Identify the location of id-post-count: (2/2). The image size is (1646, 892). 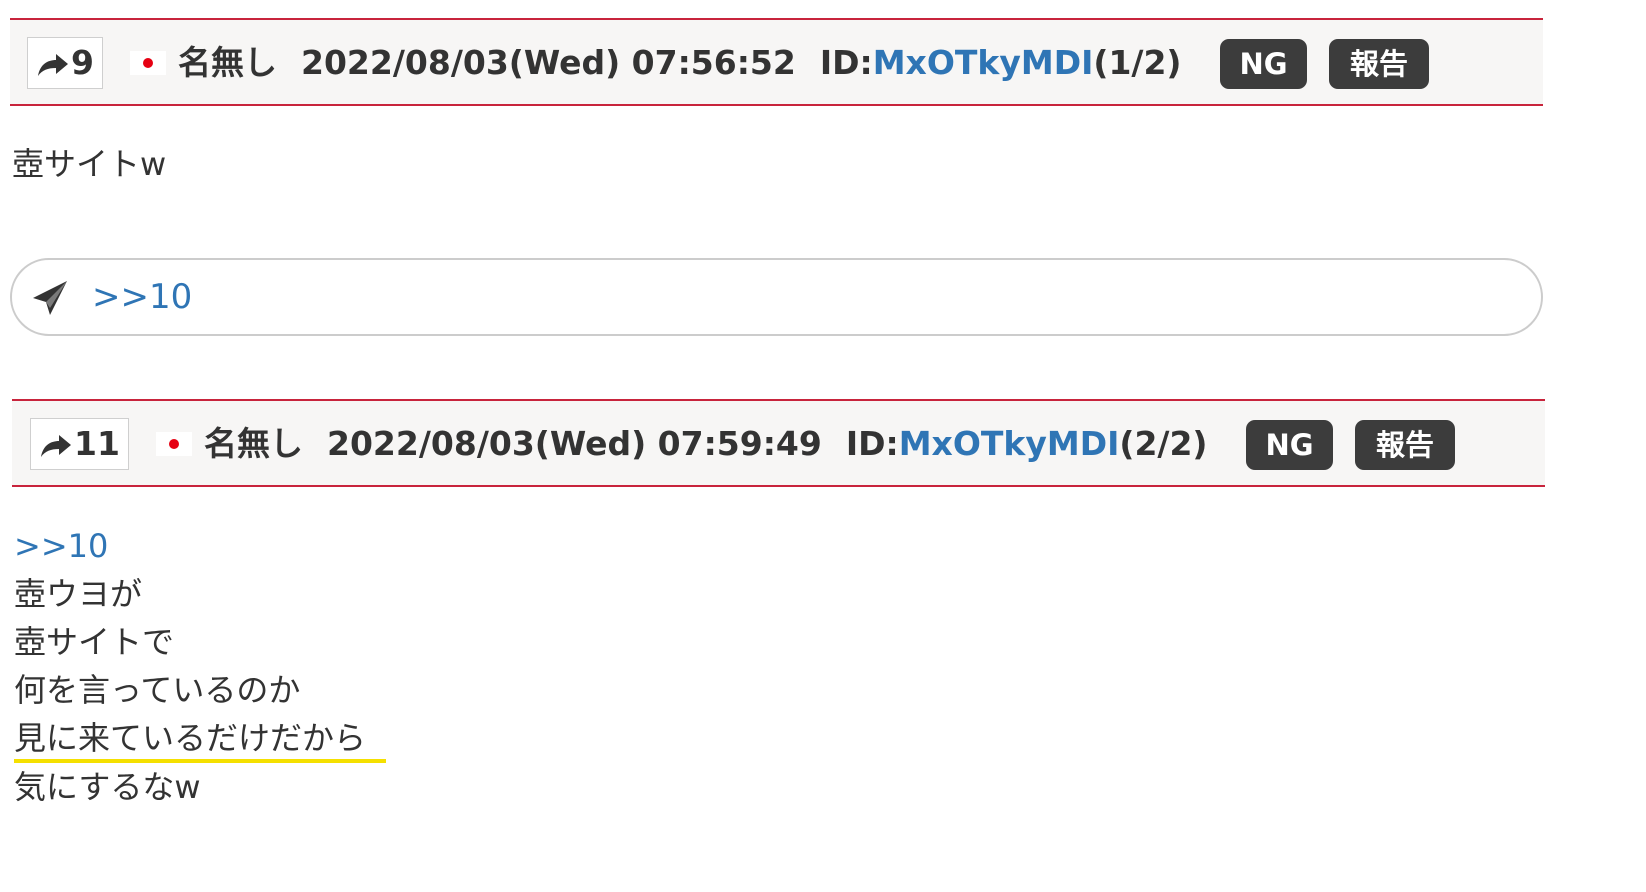
(1163, 443).